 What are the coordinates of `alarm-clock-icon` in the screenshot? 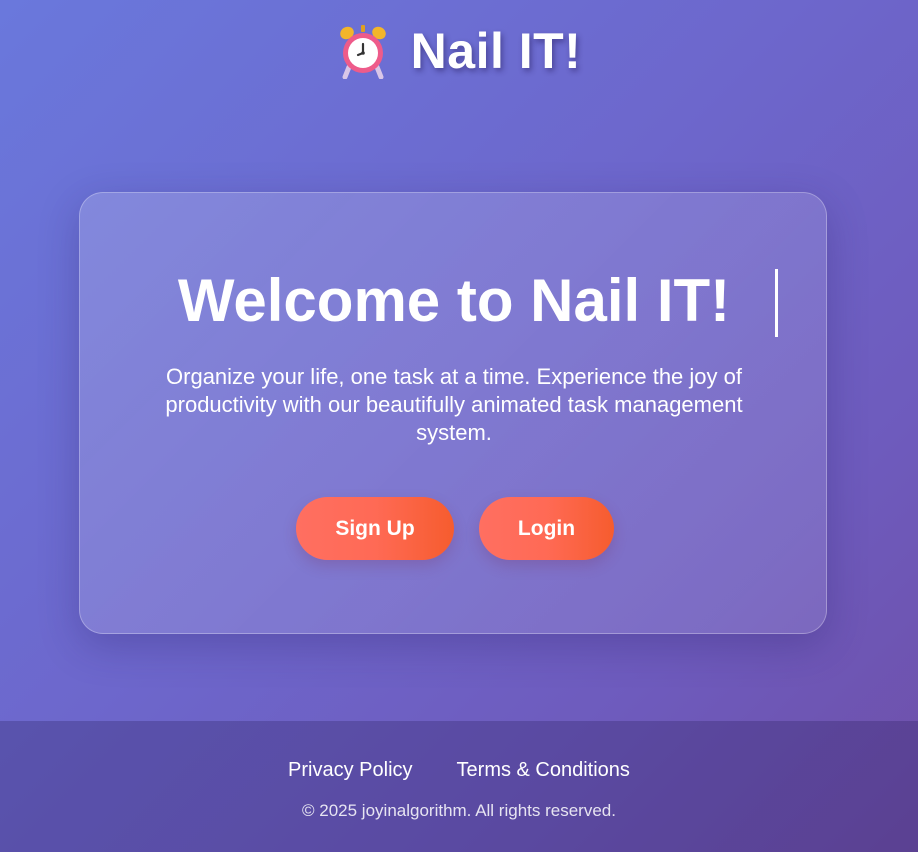 It's located at (362, 52).